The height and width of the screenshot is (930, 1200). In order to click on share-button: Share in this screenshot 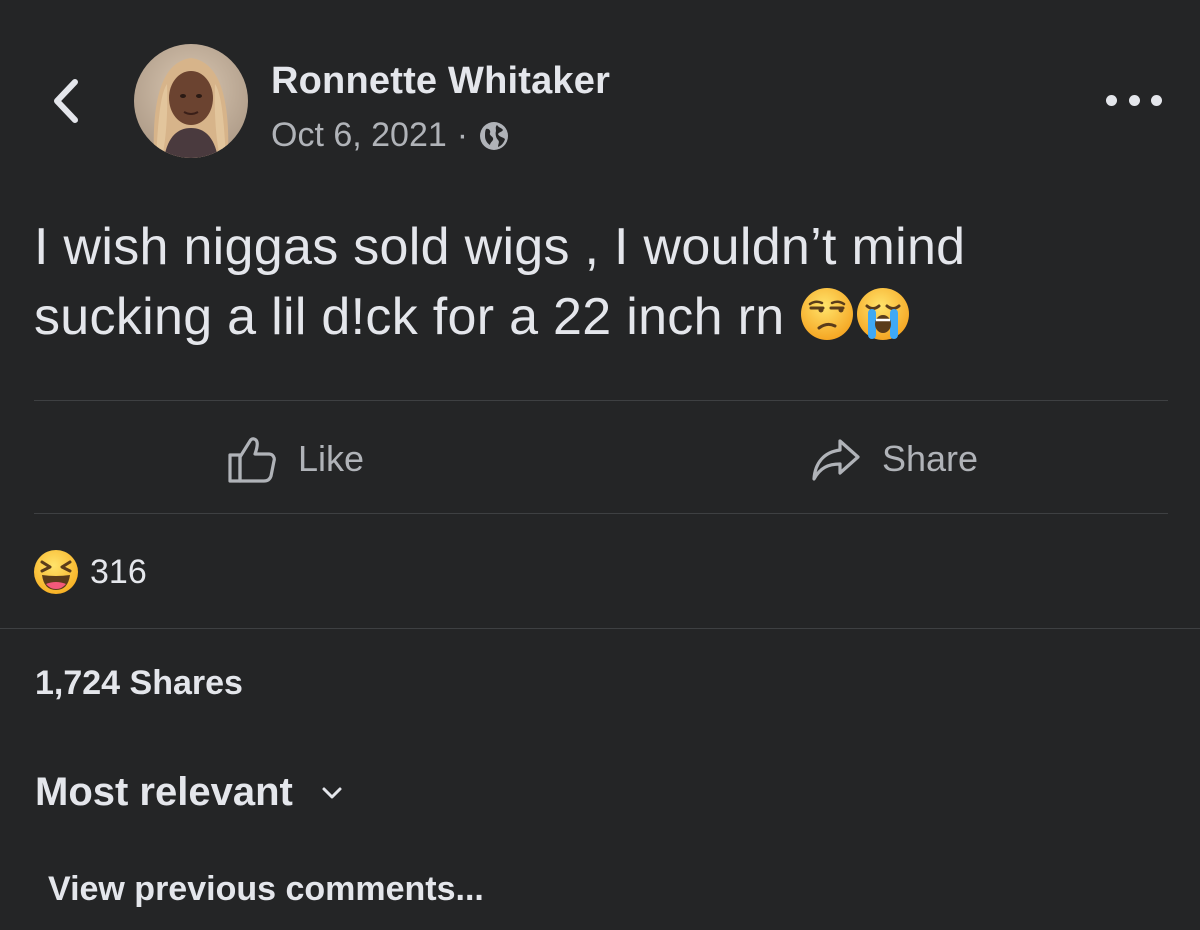, I will do `click(894, 459)`.